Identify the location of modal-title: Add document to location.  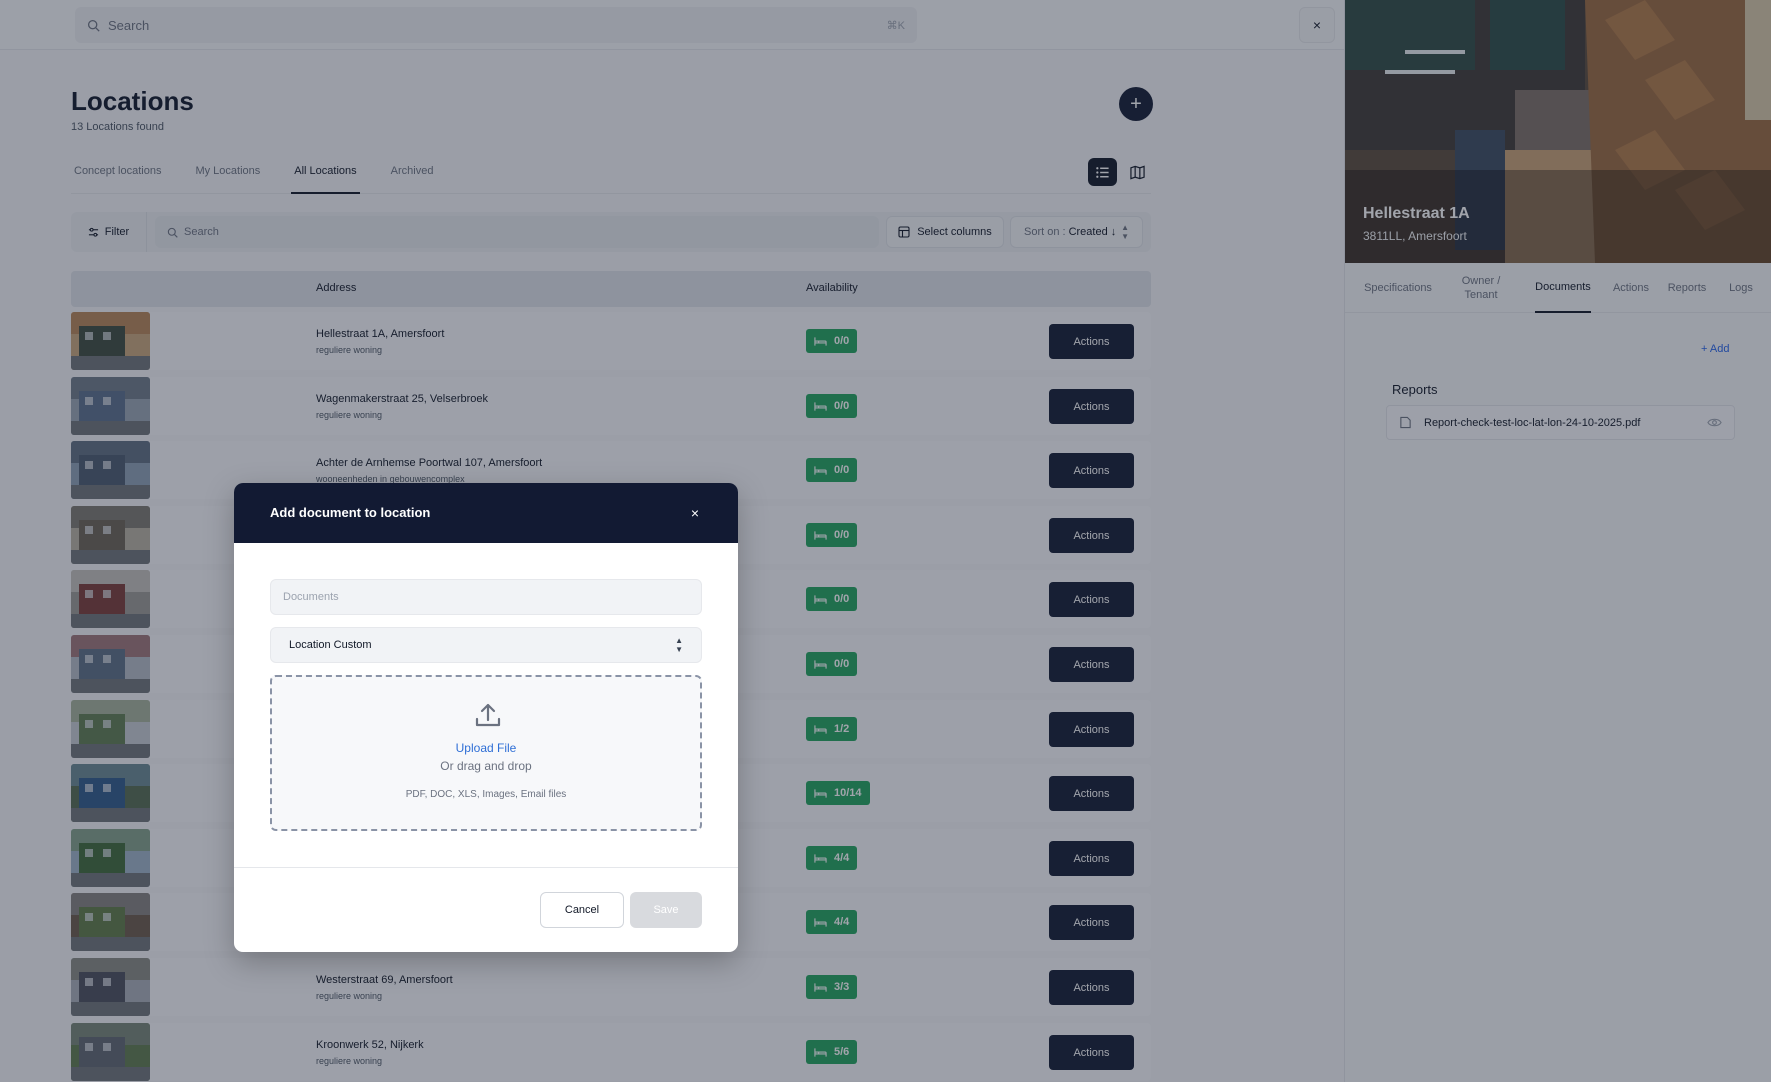
(350, 512).